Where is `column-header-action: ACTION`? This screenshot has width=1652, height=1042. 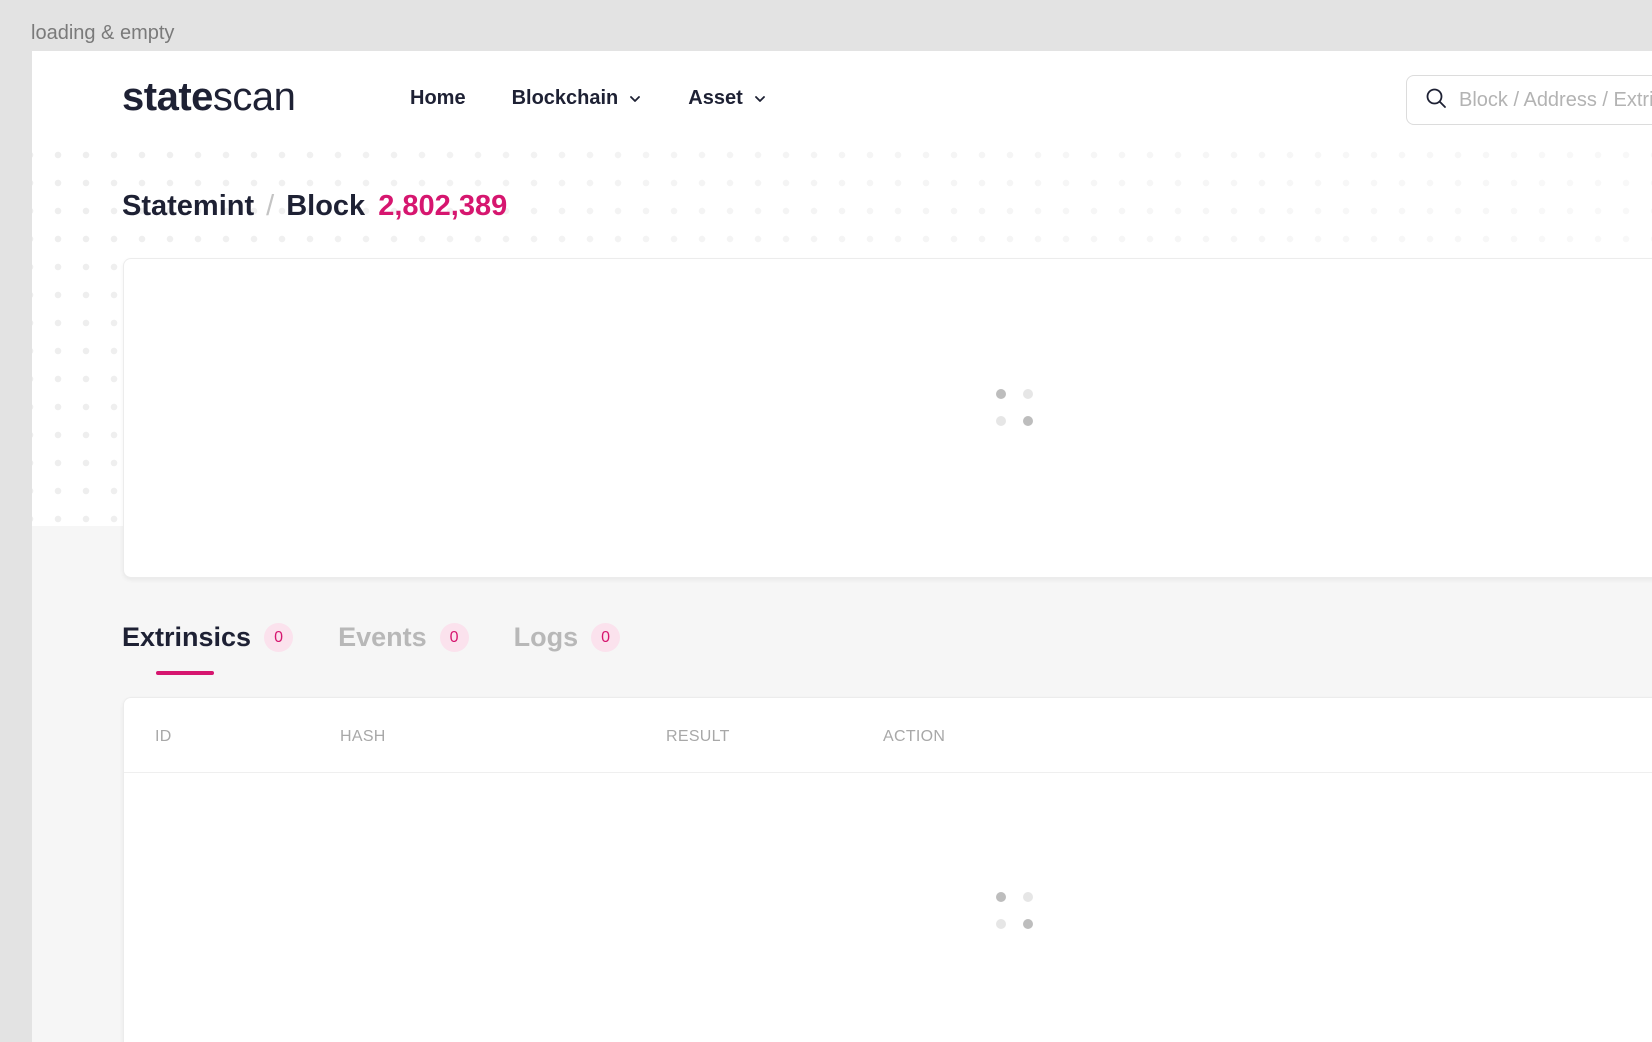
column-header-action: ACTION is located at coordinates (914, 736).